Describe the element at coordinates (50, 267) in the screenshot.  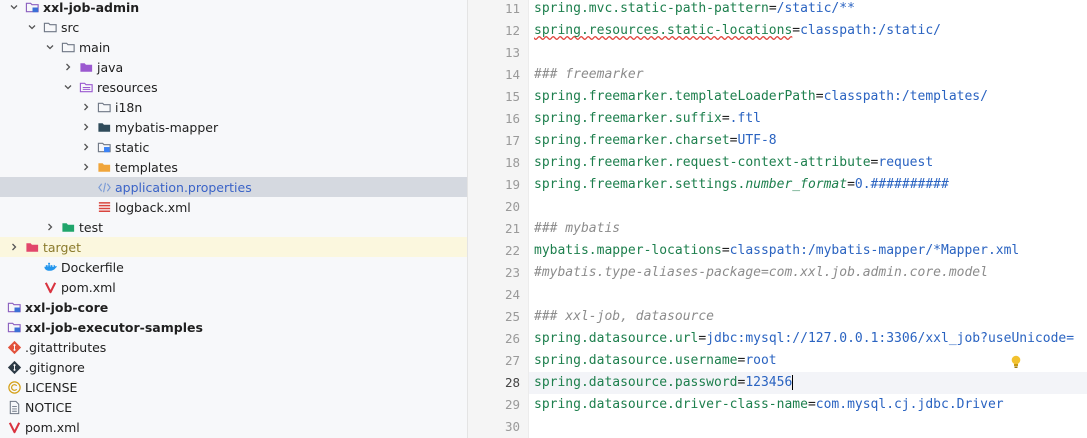
I see `docker-file-icon` at that location.